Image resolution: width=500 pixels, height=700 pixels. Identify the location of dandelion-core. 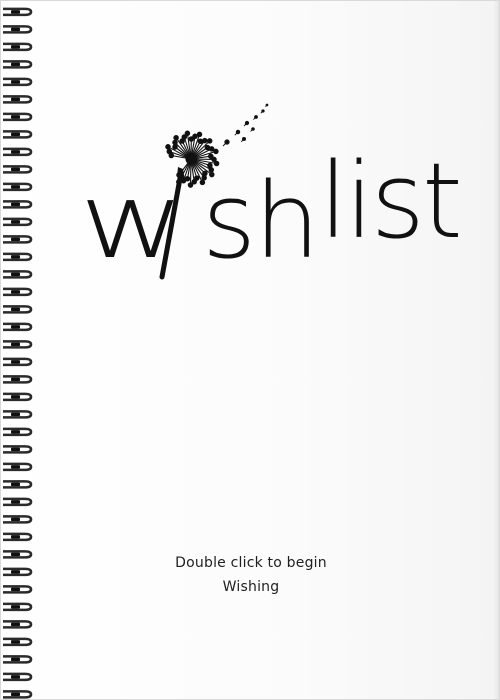
(191, 159).